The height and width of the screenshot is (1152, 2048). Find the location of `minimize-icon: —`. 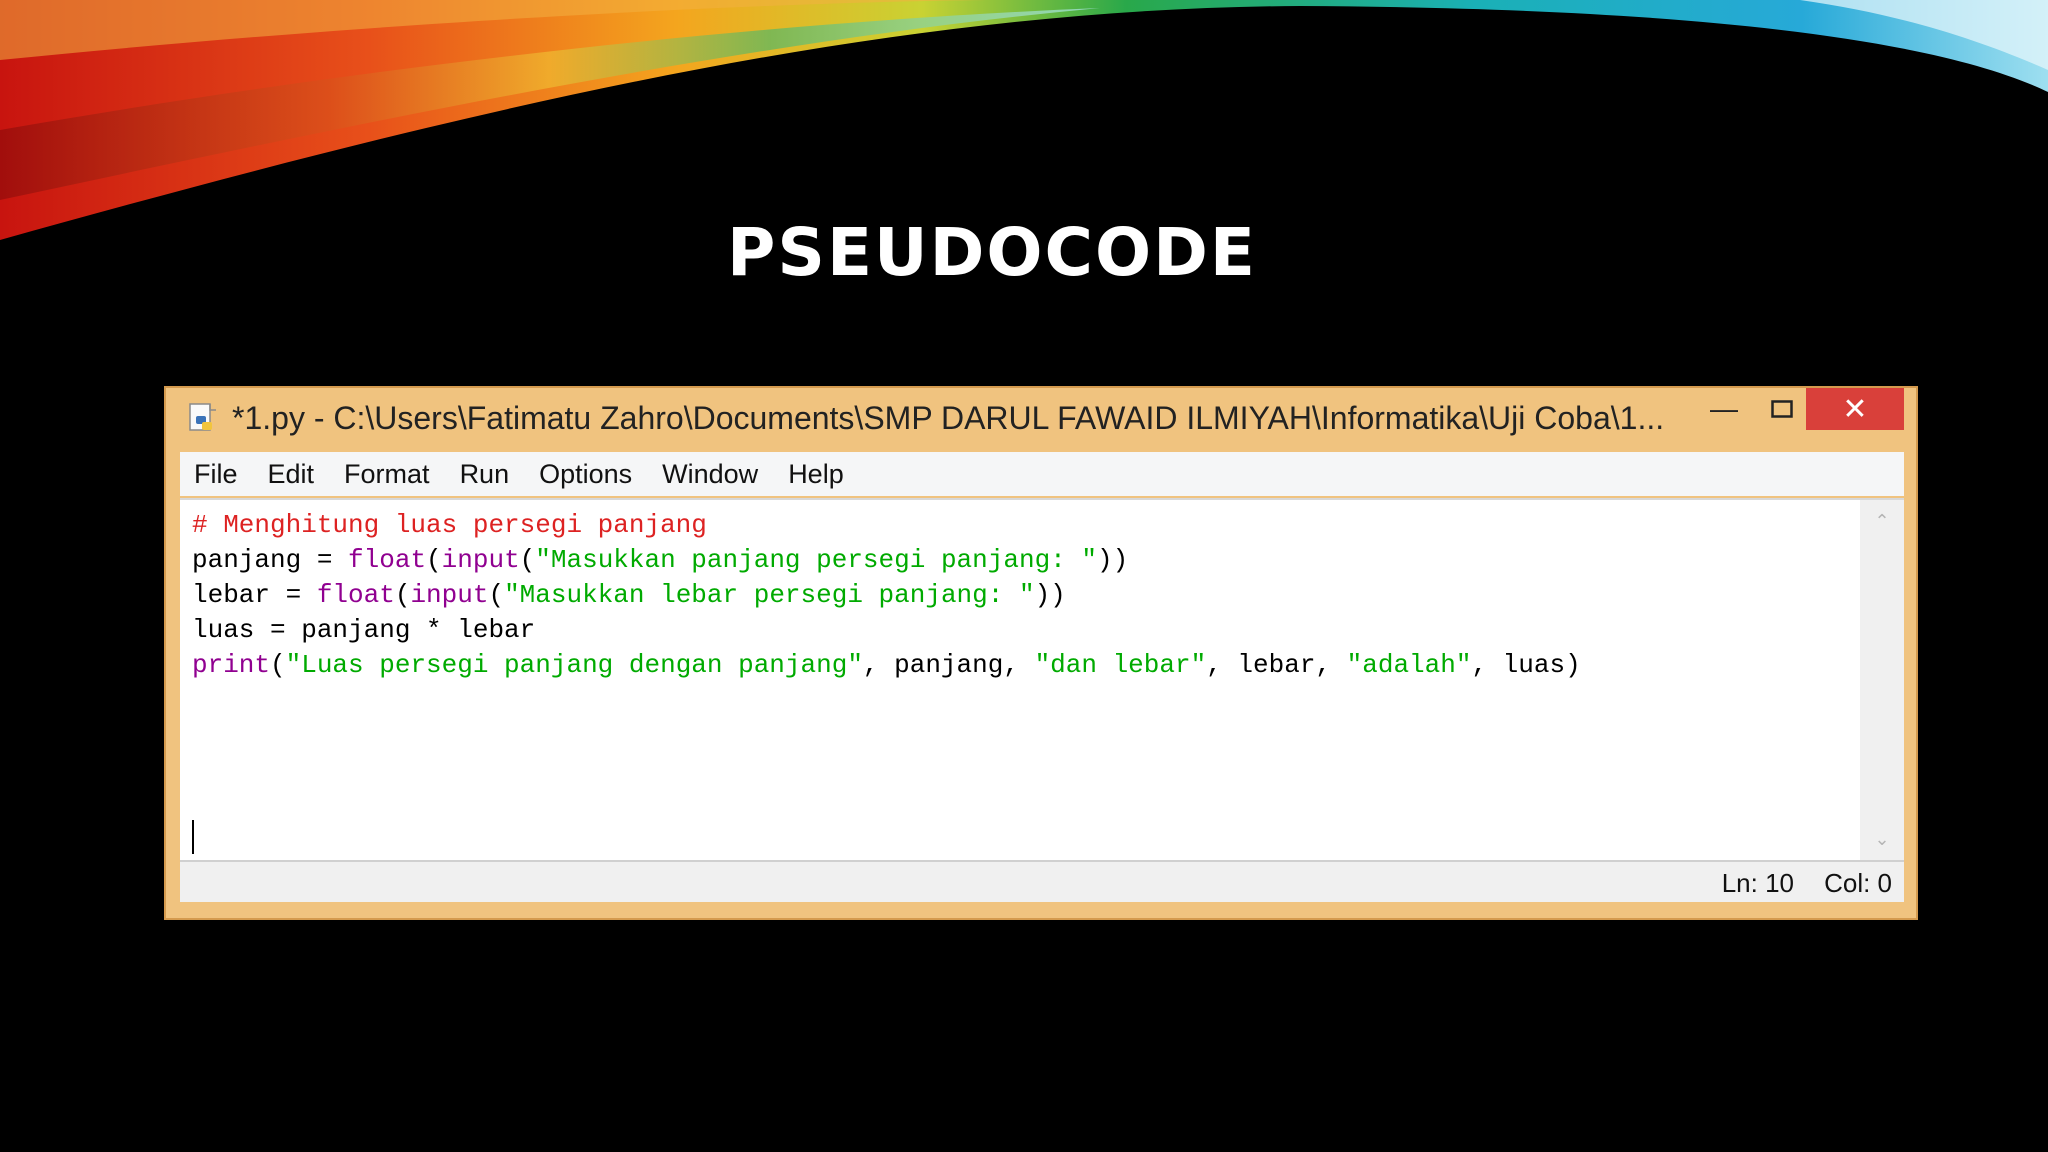

minimize-icon: — is located at coordinates (1724, 408).